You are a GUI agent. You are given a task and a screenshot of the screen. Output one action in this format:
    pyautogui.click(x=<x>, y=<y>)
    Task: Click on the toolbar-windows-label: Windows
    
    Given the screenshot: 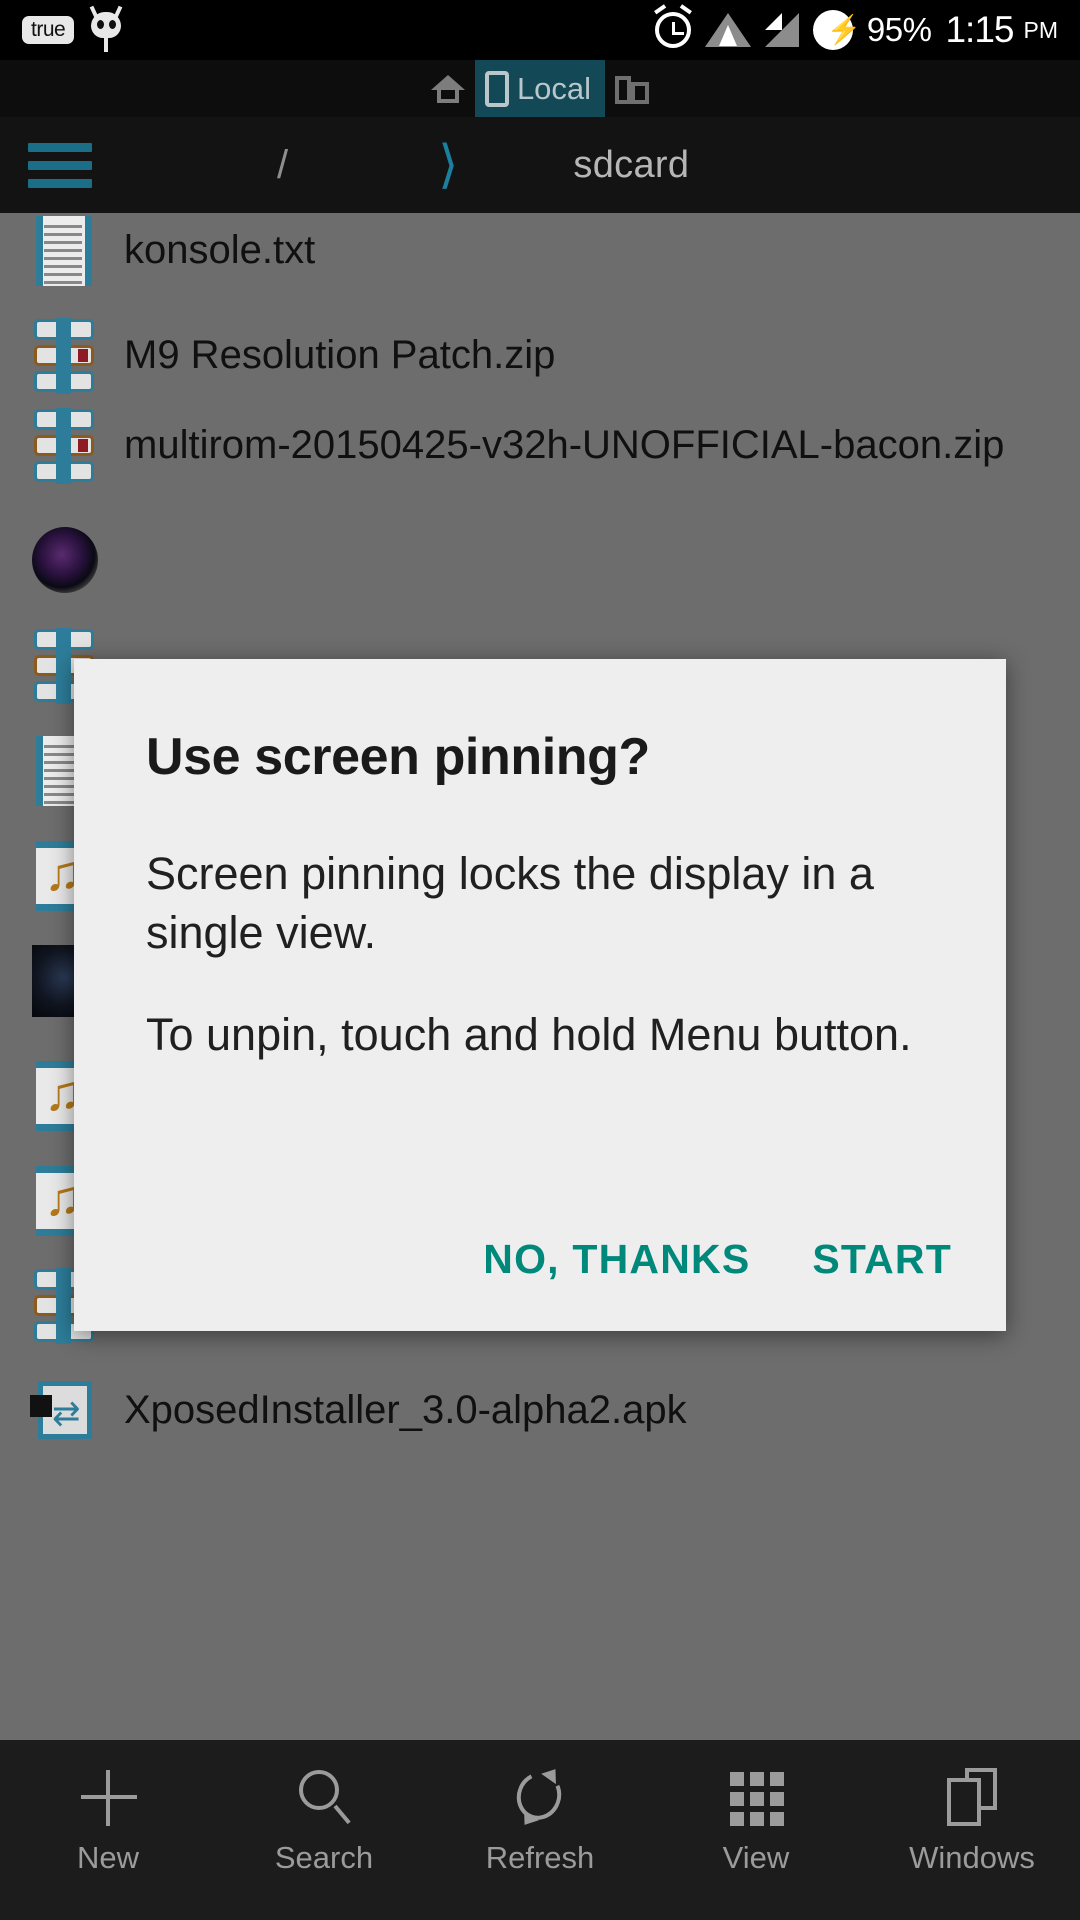 What is the action you would take?
    pyautogui.click(x=972, y=1857)
    